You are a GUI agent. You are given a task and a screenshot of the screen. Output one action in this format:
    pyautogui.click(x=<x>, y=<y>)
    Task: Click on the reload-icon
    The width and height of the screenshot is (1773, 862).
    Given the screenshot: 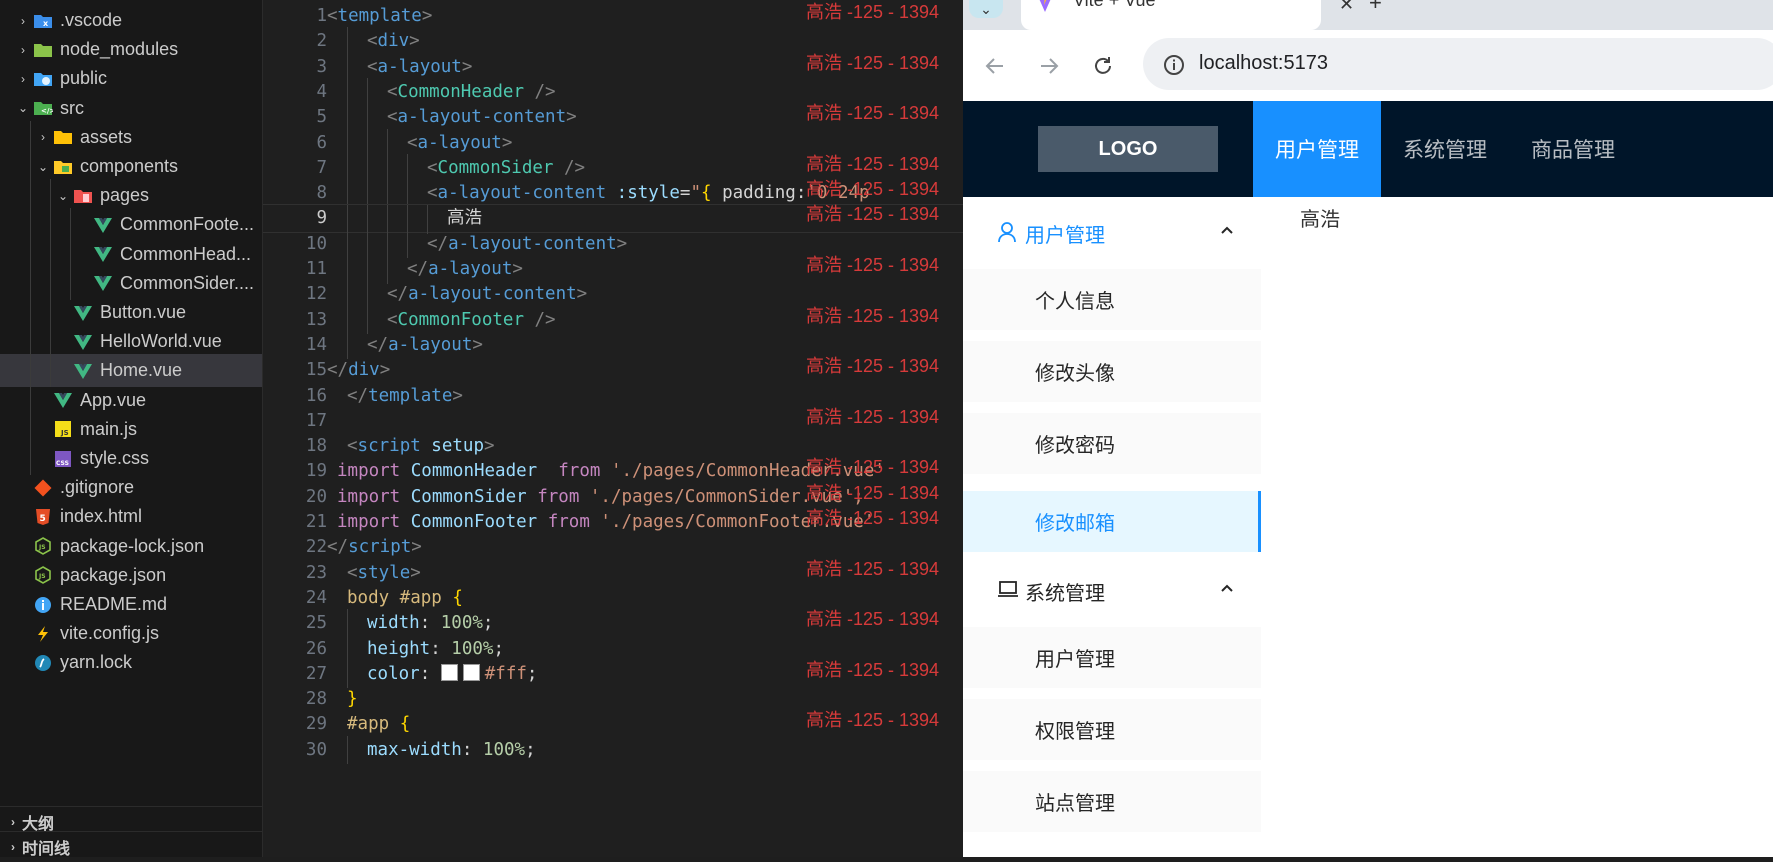 What is the action you would take?
    pyautogui.click(x=1103, y=66)
    